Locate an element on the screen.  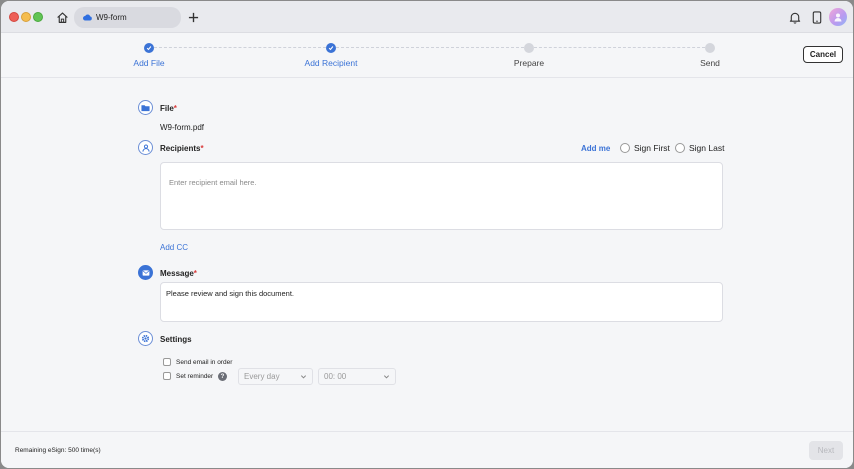
sign-last-label: Sign Last is located at coordinates (707, 148).